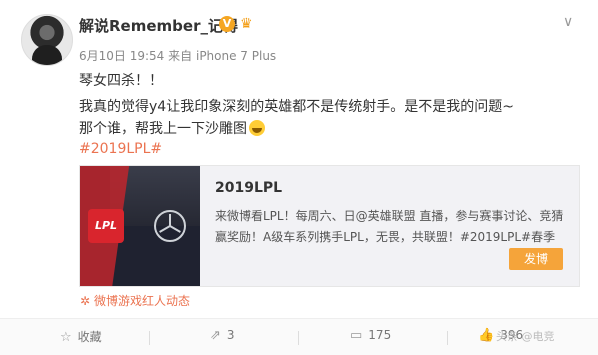 This screenshot has height=355, width=598. What do you see at coordinates (66, 337) in the screenshot?
I see `star-icon: ☆` at bounding box center [66, 337].